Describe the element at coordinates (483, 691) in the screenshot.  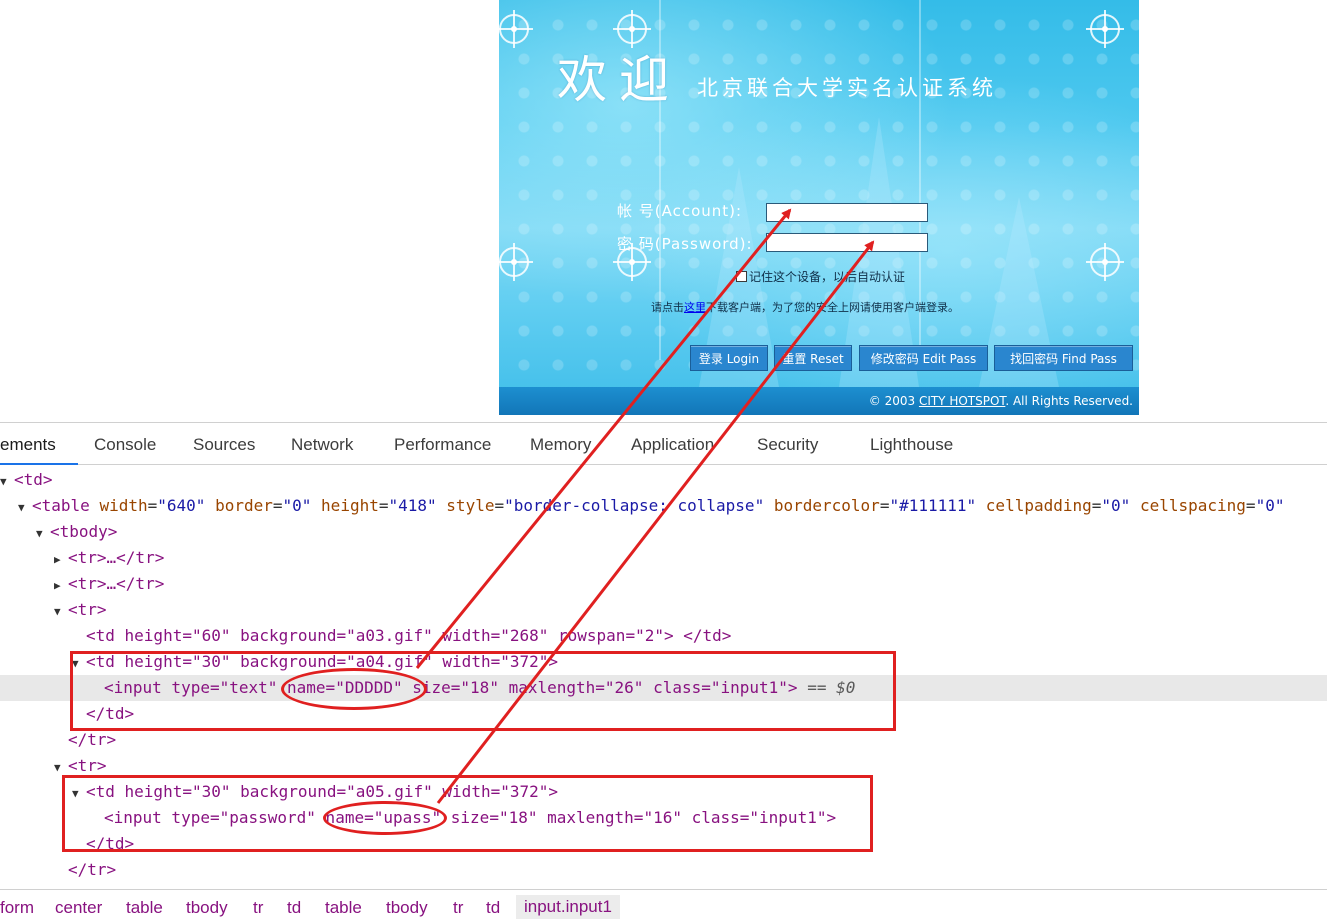
I see `annotation-box-account` at that location.